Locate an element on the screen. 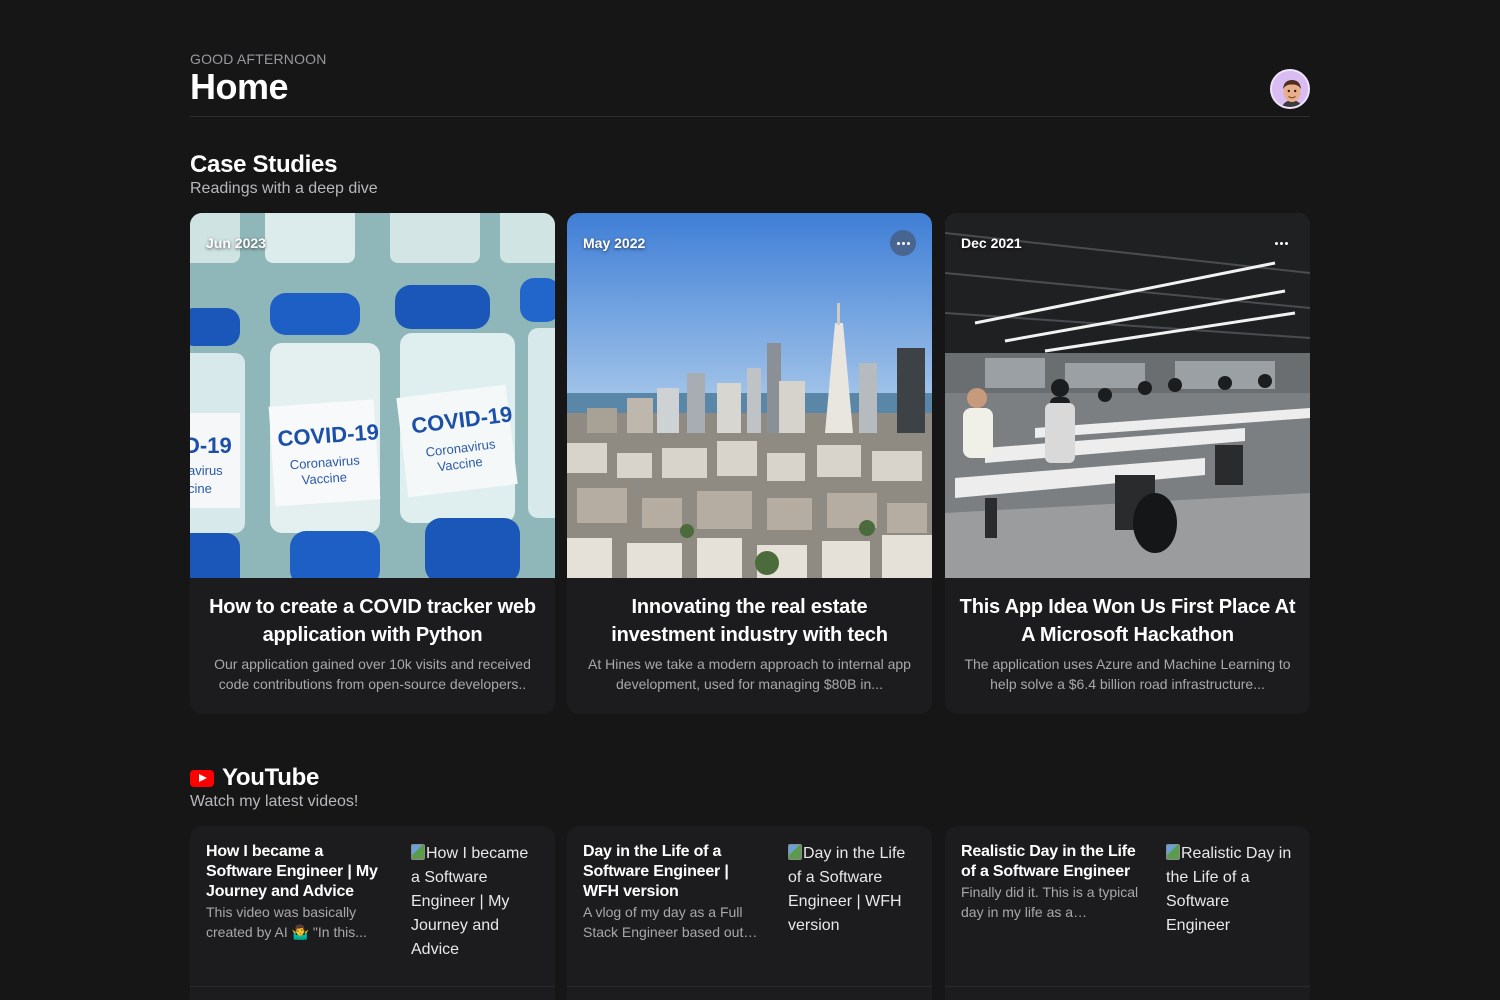 The image size is (1500, 1000). case-date: Jun 2023 is located at coordinates (236, 243).